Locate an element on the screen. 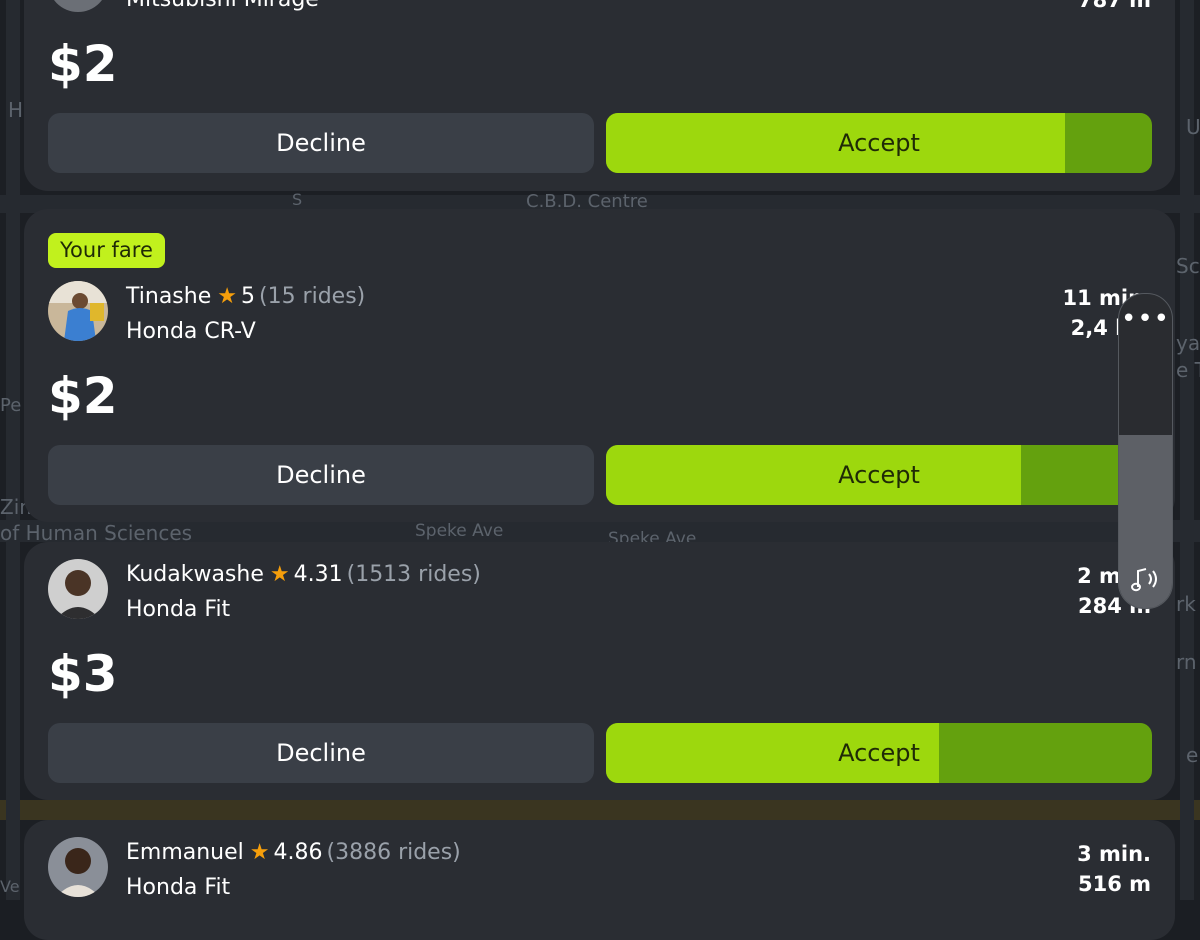 The image size is (1200, 940). driver-info: Tinashe ★ 5 (15 rides) is located at coordinates (245, 297).